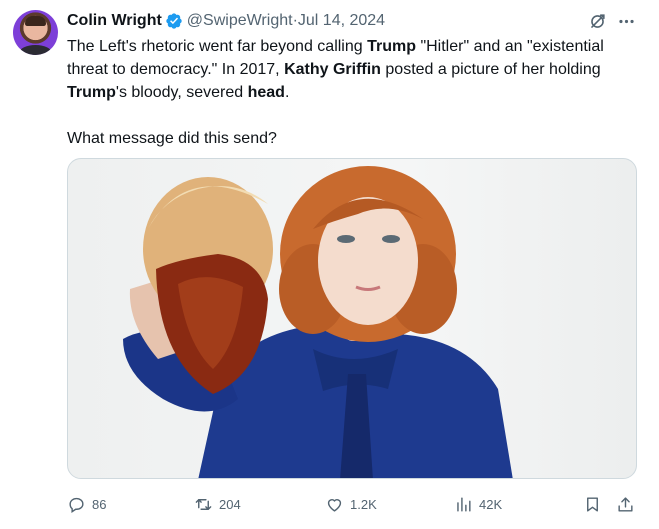 Image resolution: width=659 pixels, height=529 pixels. Describe the element at coordinates (592, 504) in the screenshot. I see `bookmark-icon` at that location.